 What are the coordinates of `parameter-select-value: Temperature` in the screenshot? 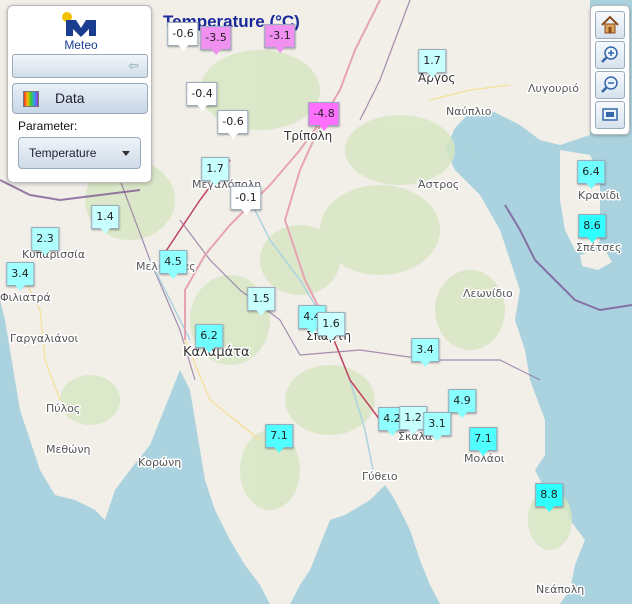 It's located at (63, 153).